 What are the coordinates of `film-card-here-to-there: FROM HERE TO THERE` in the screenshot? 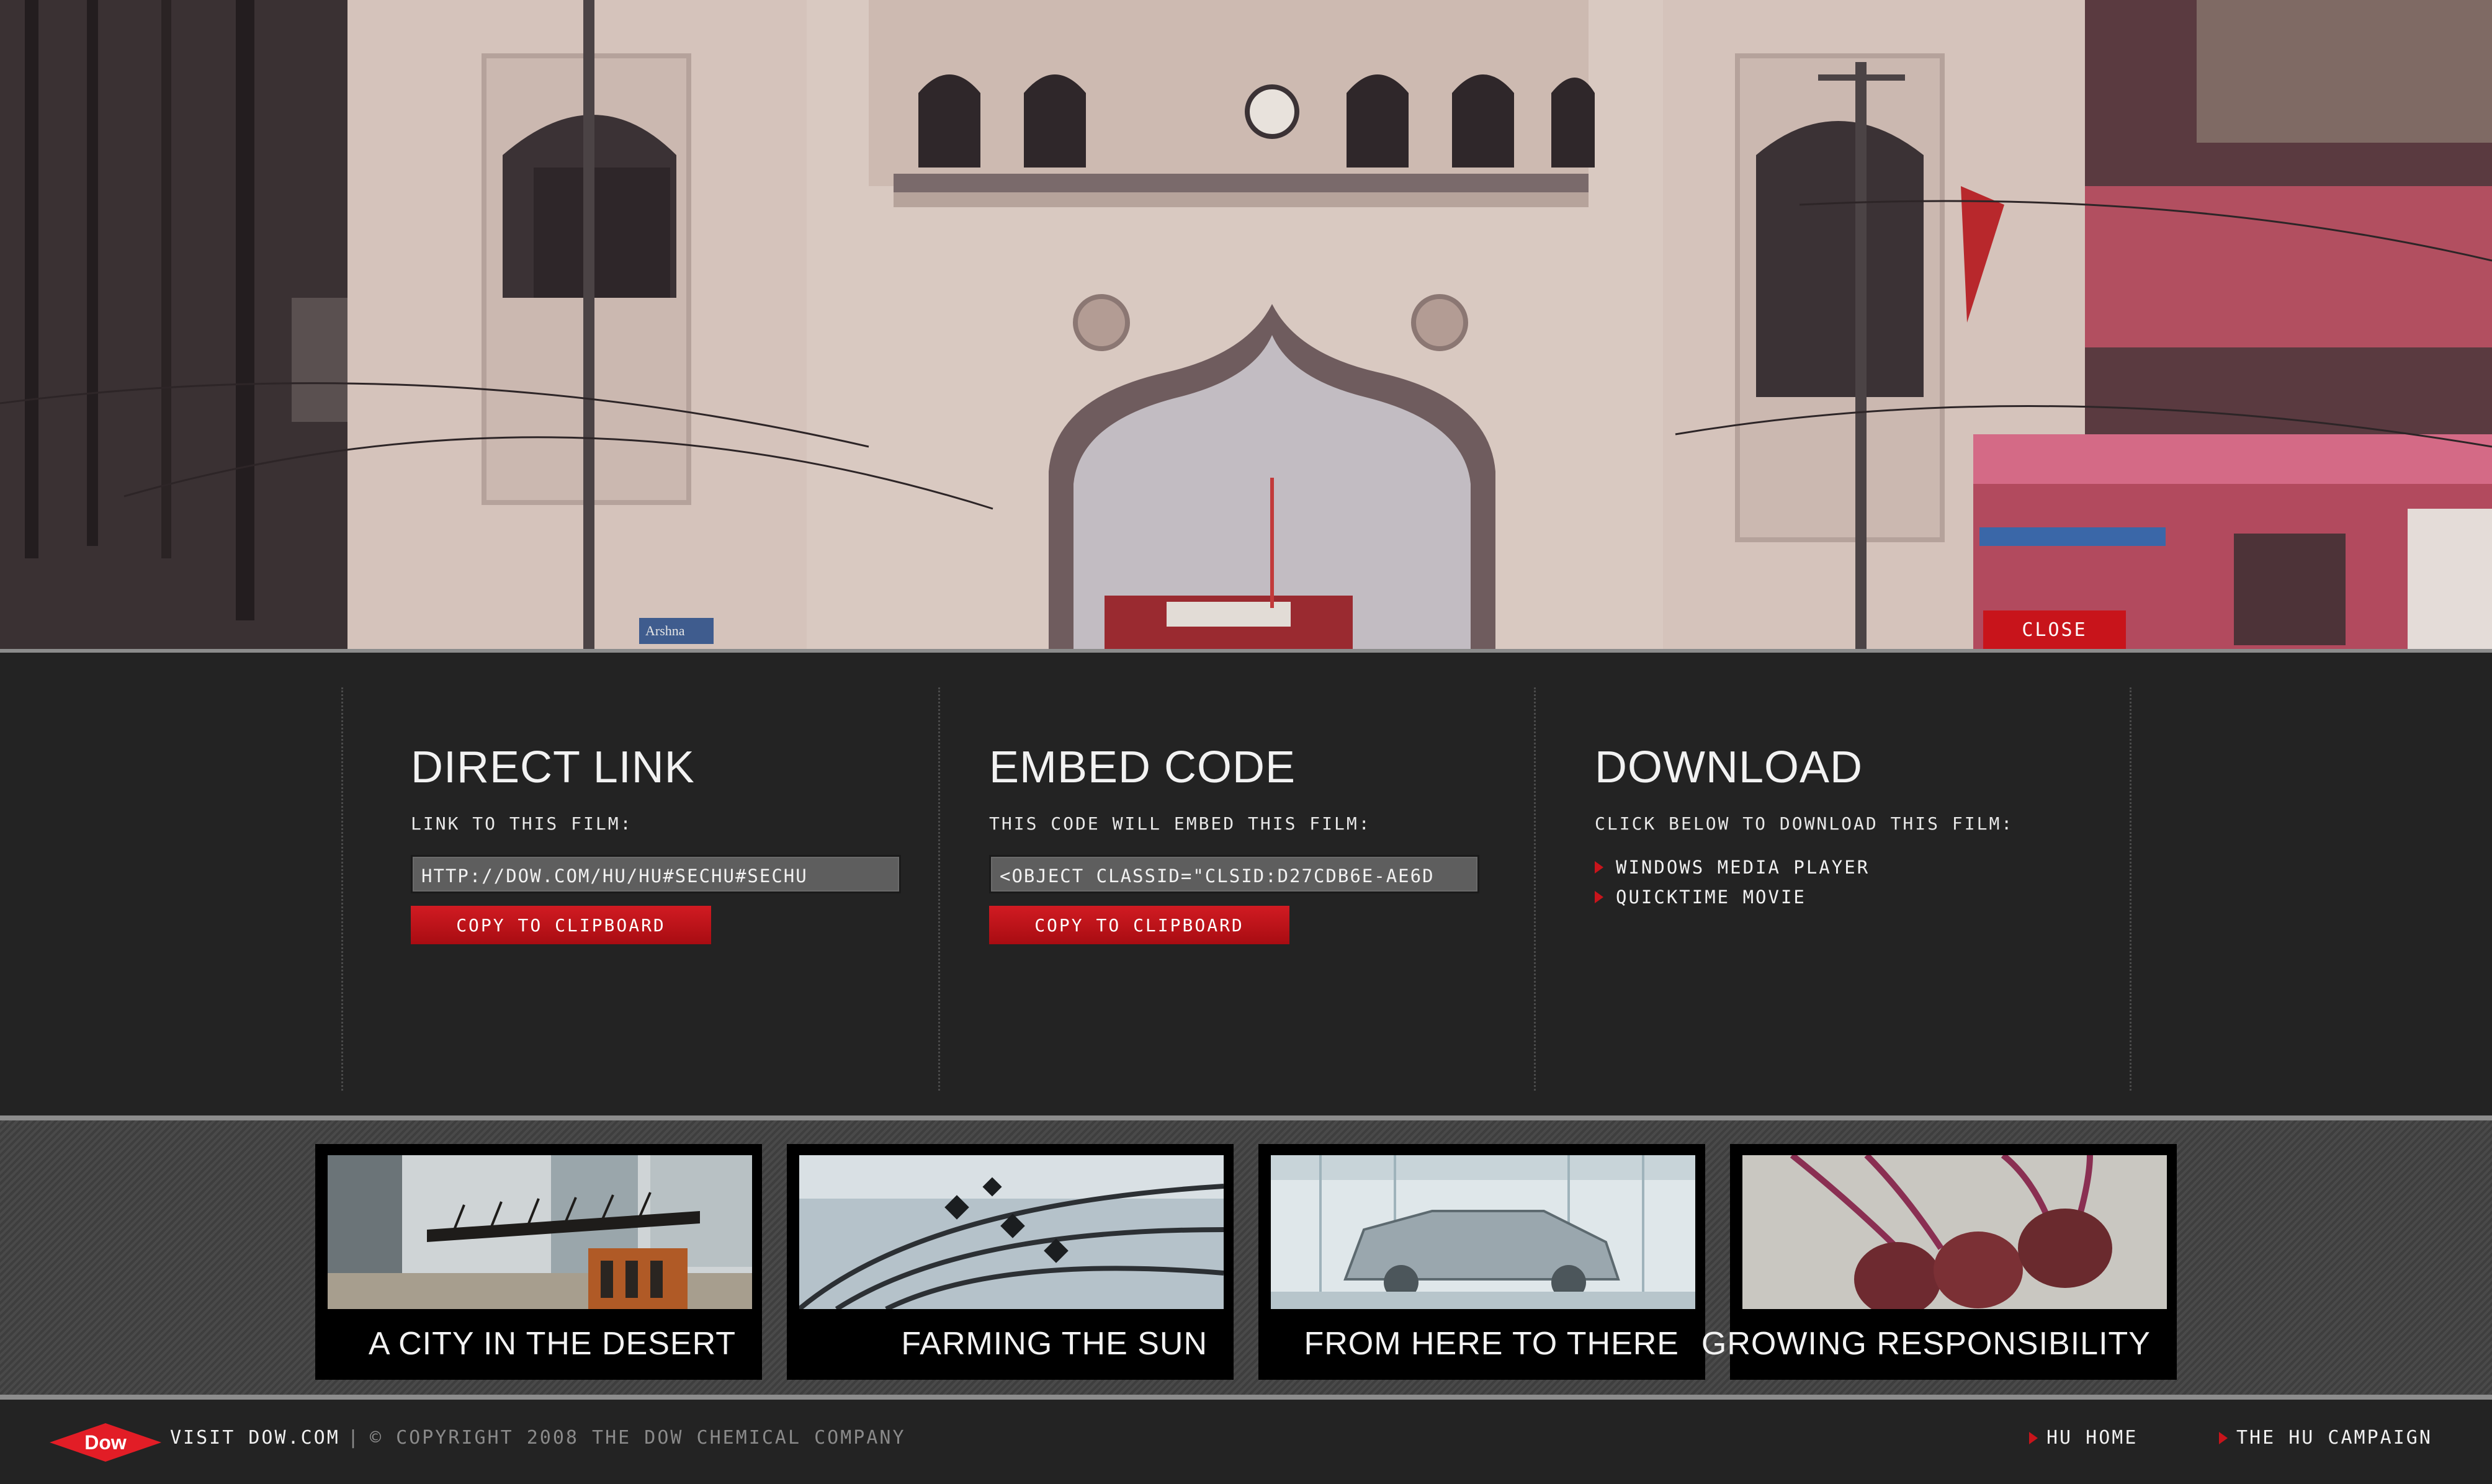 It's located at (1482, 1262).